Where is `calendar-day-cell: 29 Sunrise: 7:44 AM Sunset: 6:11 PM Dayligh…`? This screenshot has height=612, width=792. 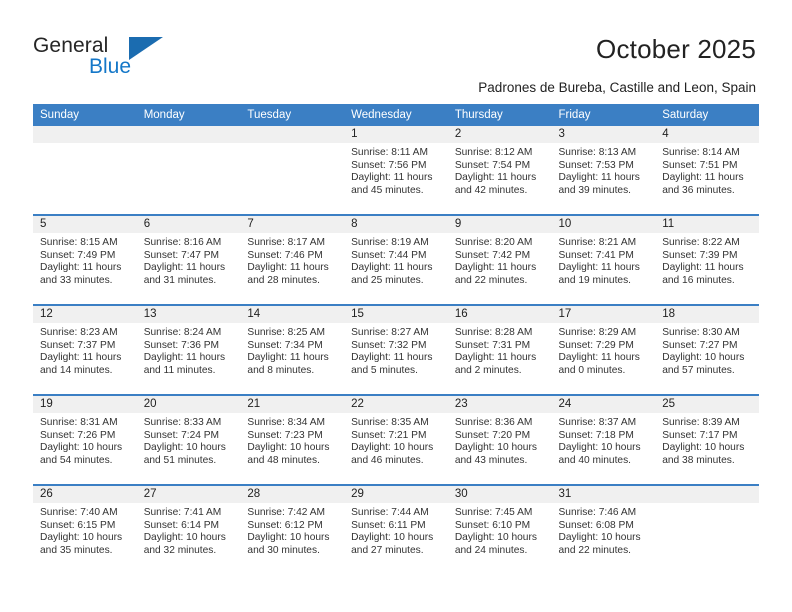 calendar-day-cell: 29 Sunrise: 7:44 AM Sunset: 6:11 PM Dayligh… is located at coordinates (396, 529).